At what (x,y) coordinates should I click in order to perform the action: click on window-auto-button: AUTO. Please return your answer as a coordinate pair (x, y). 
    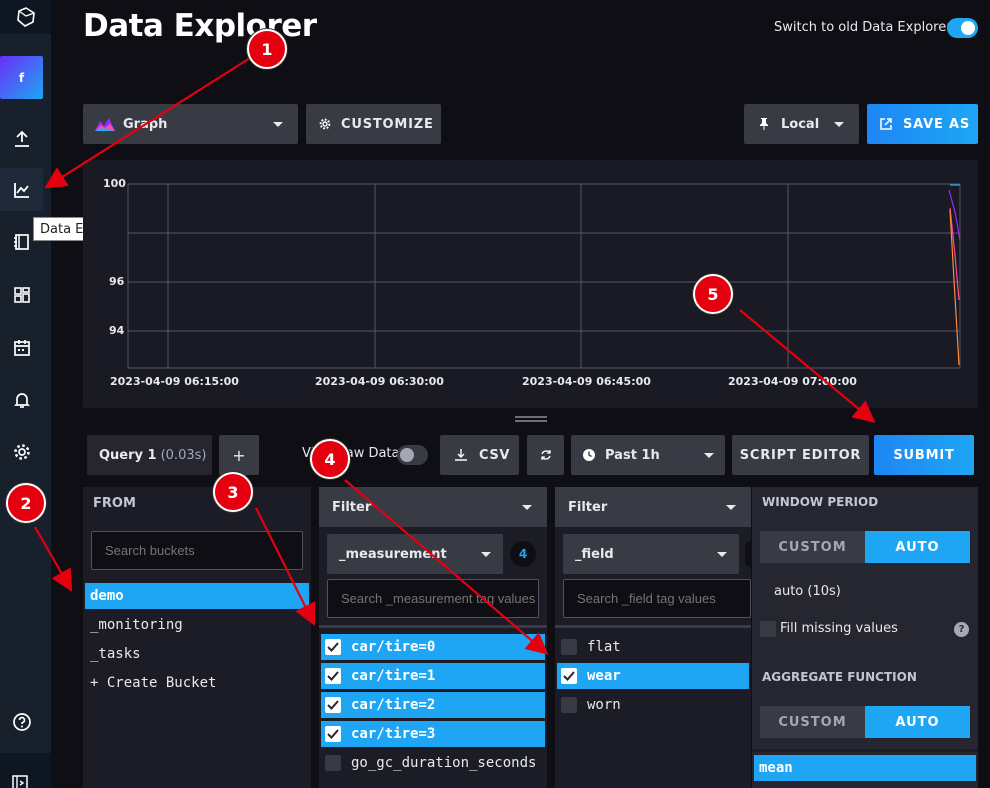
    Looking at the image, I should click on (917, 547).